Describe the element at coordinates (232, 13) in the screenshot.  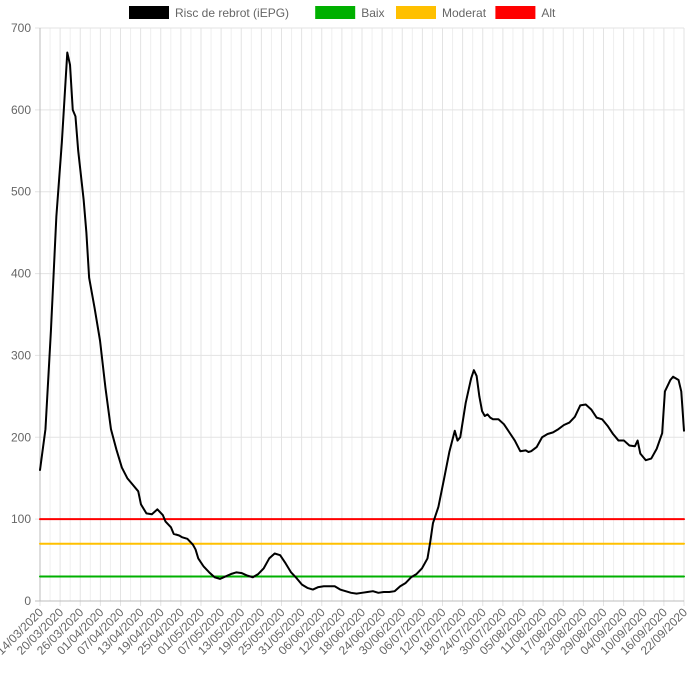
I see `legend-label: Risc de rebrot (iEPG)` at that location.